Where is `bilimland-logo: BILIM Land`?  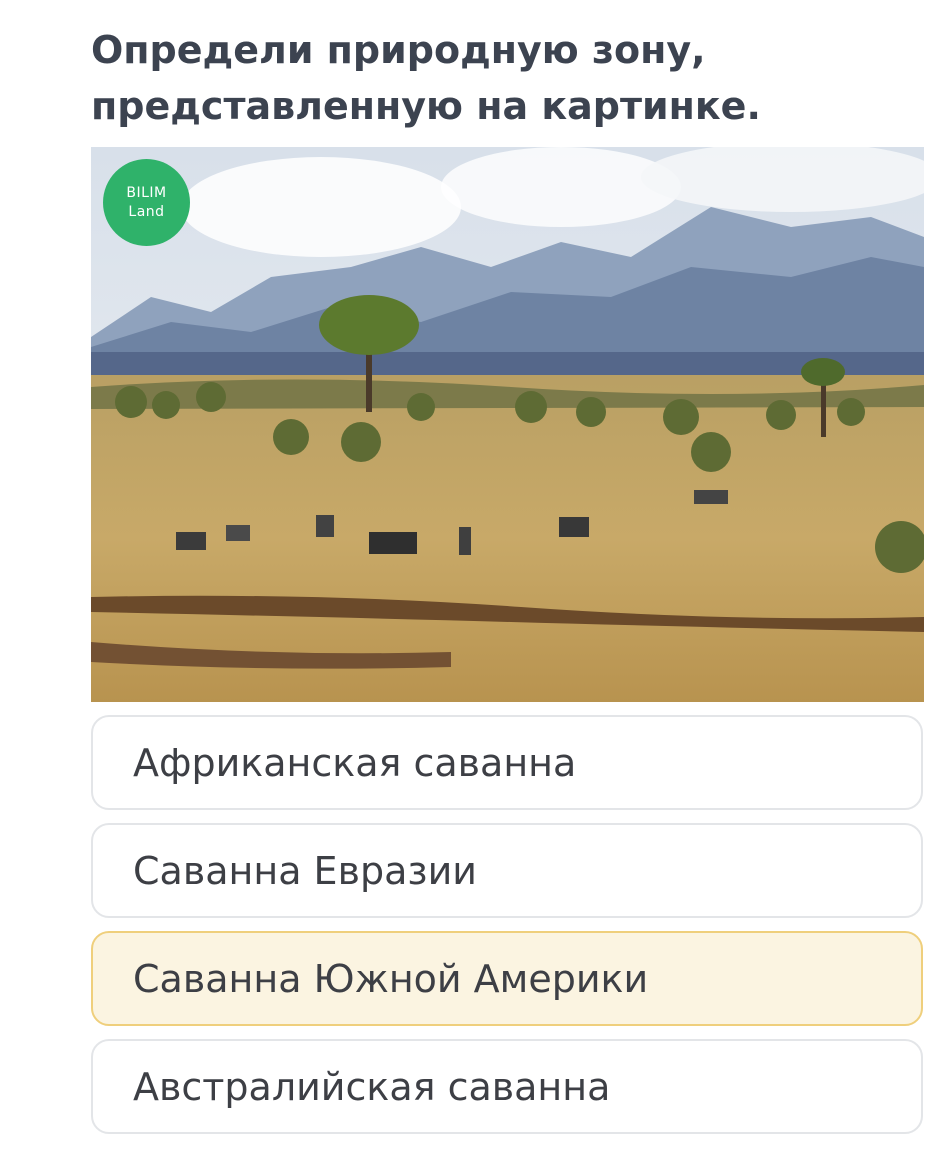 bilimland-logo: BILIM Land is located at coordinates (146, 202).